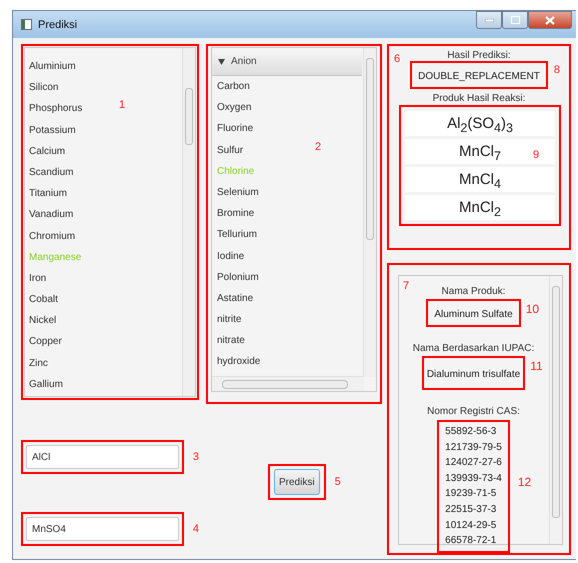 This screenshot has height=563, width=578. Describe the element at coordinates (35, 279) in the screenshot. I see `list-item: Iron` at that location.